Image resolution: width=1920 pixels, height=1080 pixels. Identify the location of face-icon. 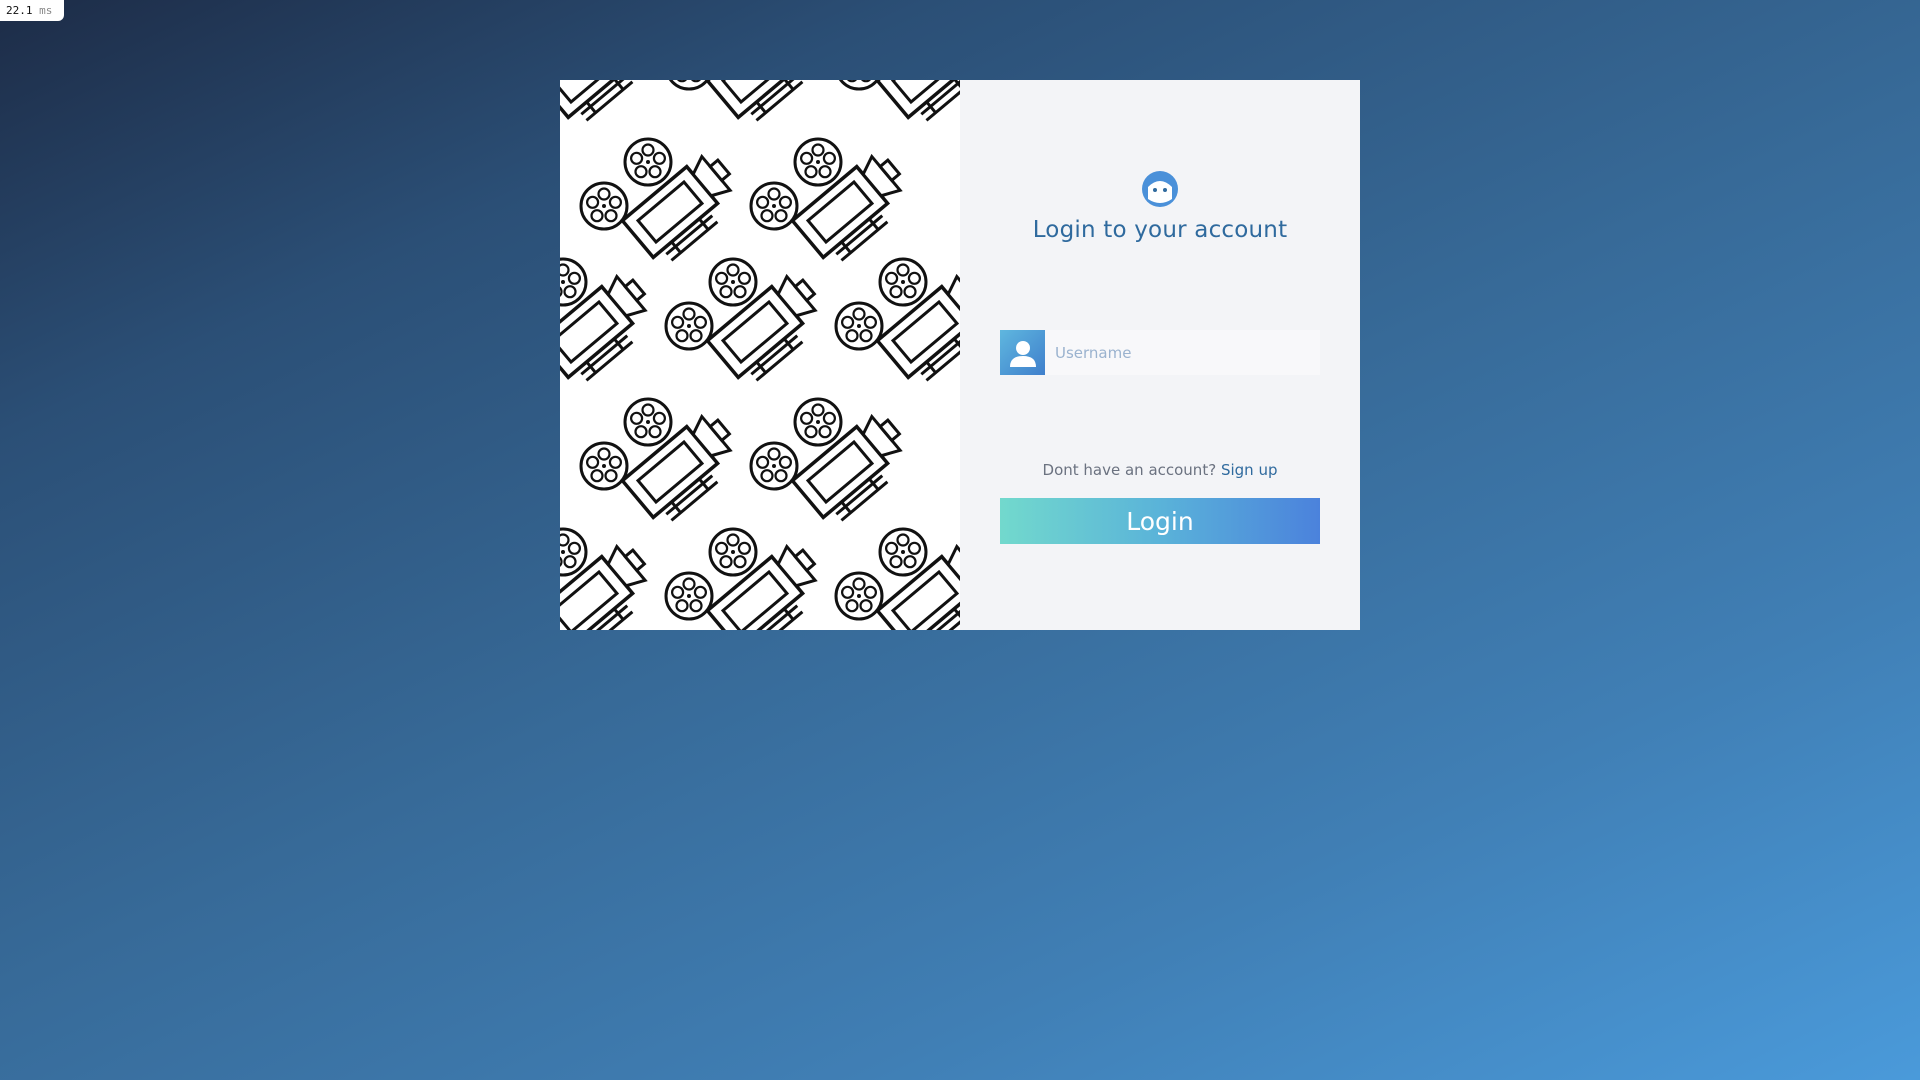
(1160, 189).